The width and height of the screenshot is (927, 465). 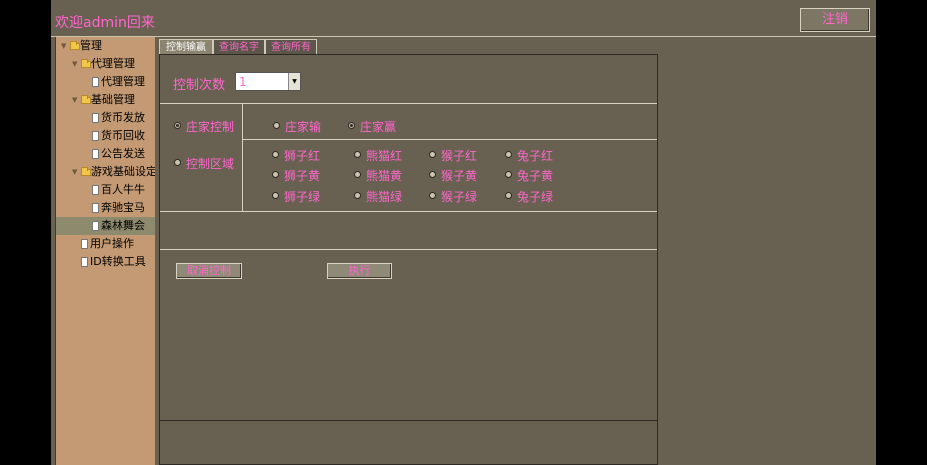 I want to click on divider-vertical, so click(x=242, y=157).